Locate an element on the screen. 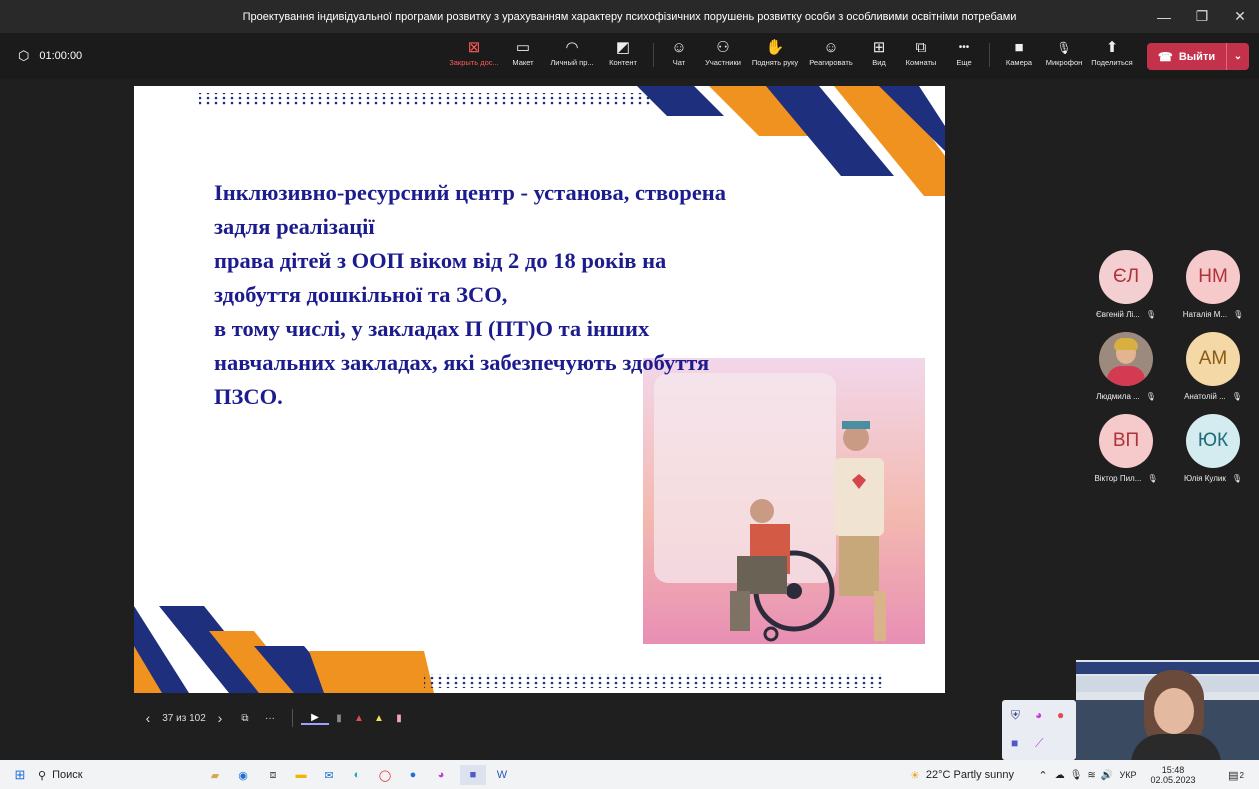  app-icon: ● is located at coordinates (413, 775).